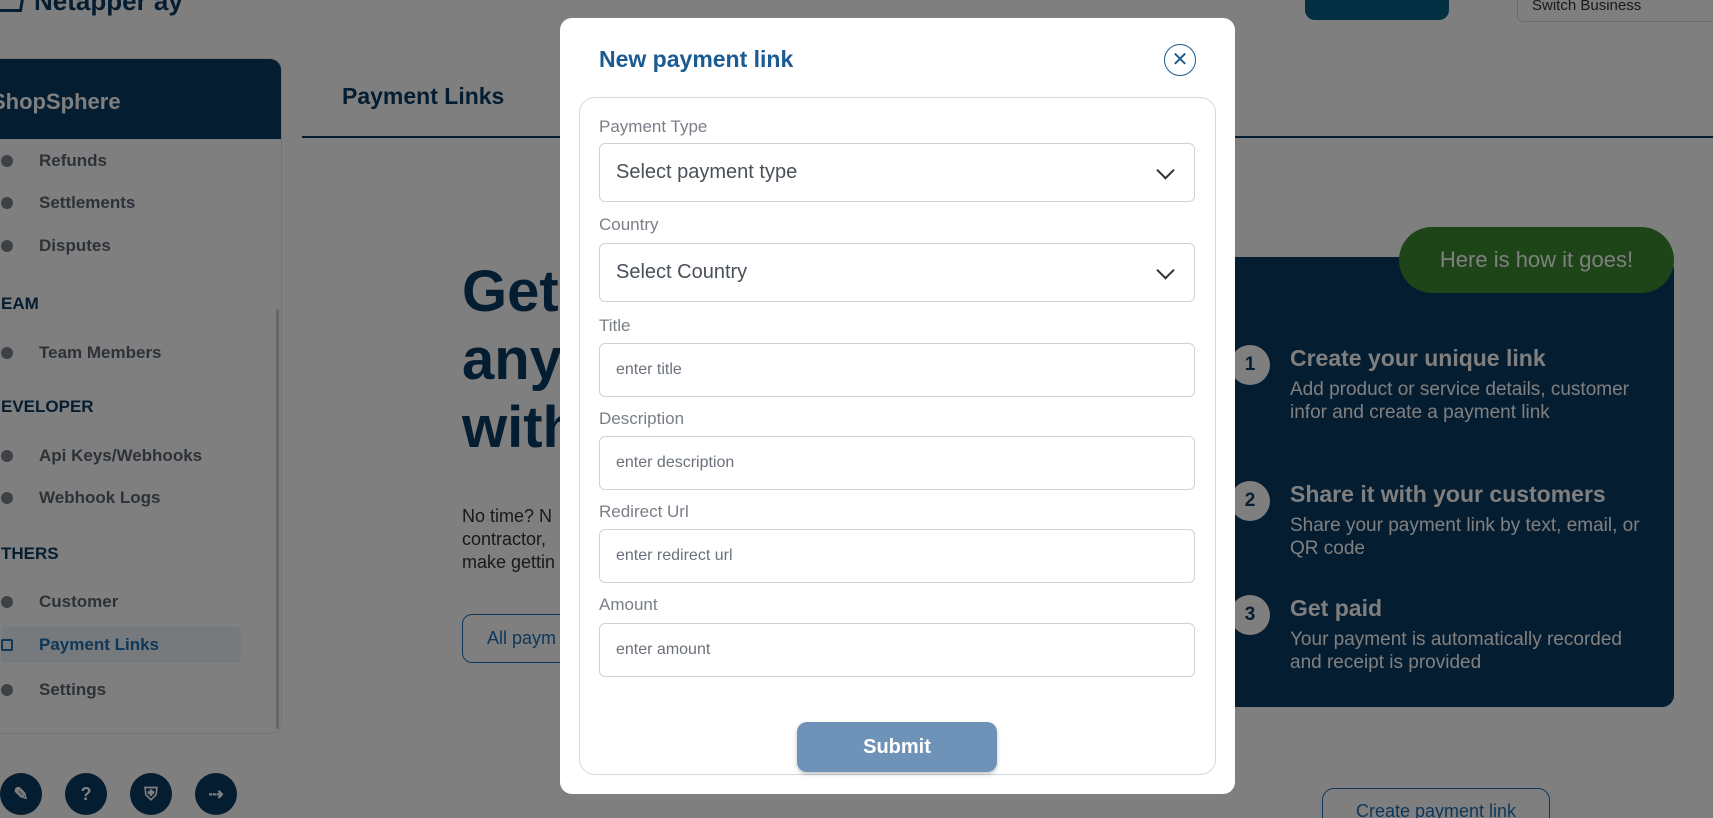 This screenshot has height=818, width=1713. I want to click on close-icon: ✕, so click(1180, 60).